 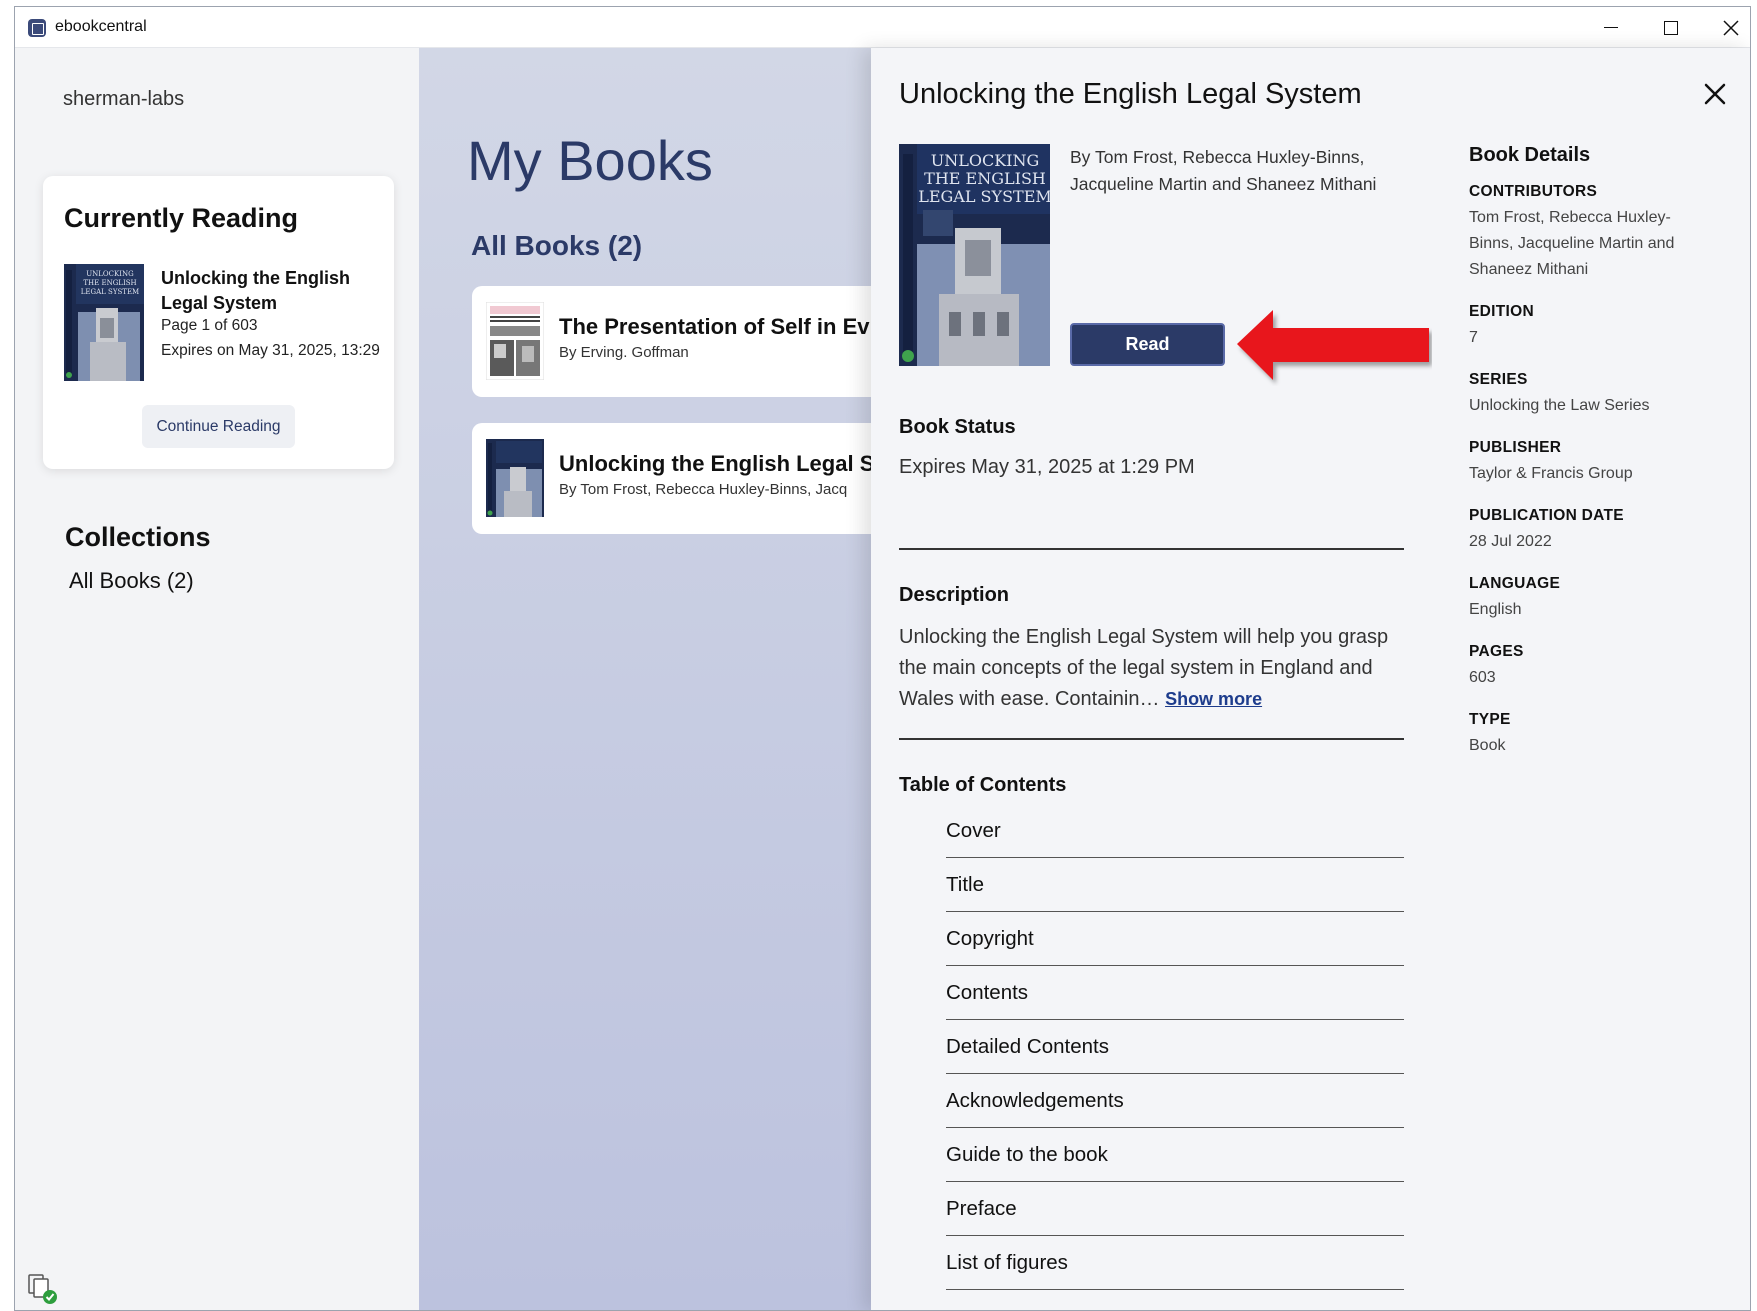 What do you see at coordinates (1501, 311) in the screenshot?
I see `edition-label: EDITION` at bounding box center [1501, 311].